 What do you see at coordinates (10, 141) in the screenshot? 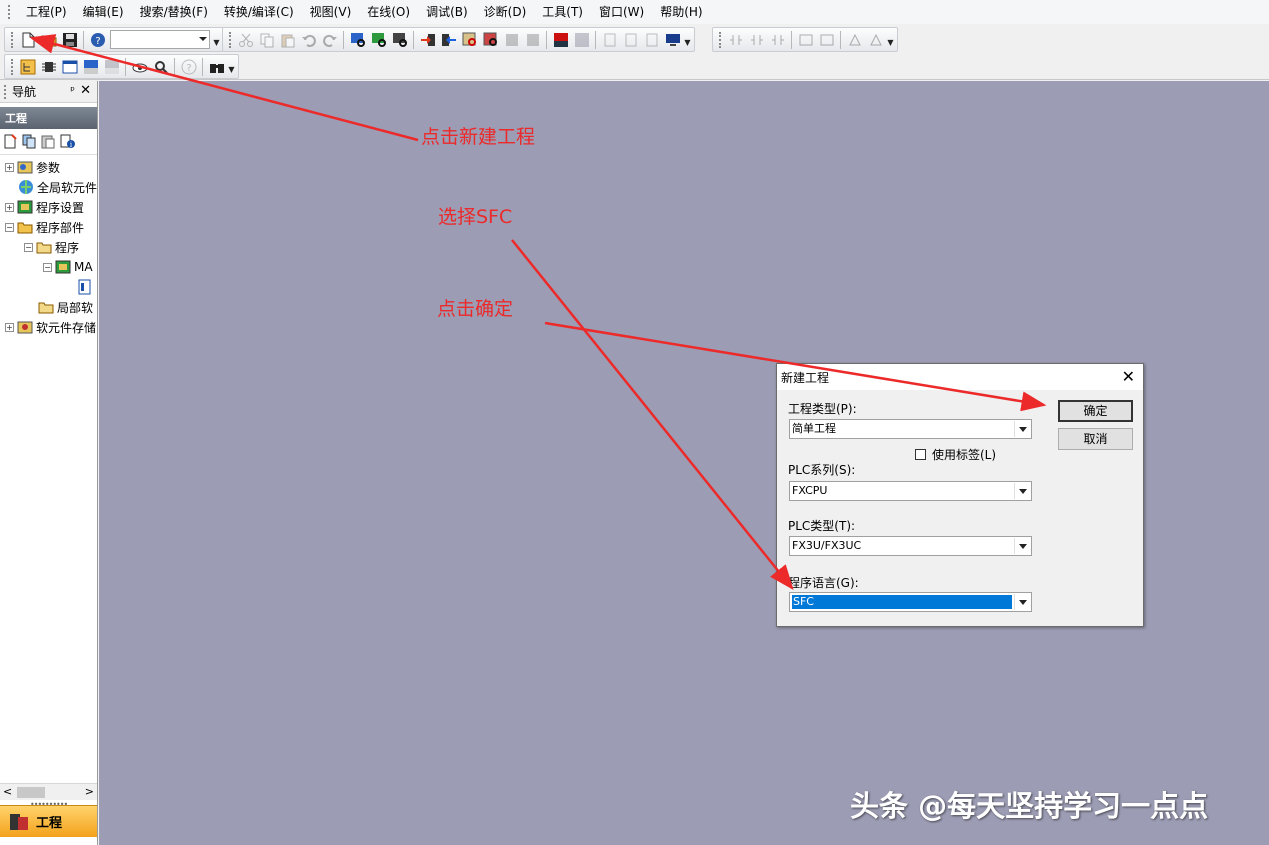
I see `add-new-data-icon` at bounding box center [10, 141].